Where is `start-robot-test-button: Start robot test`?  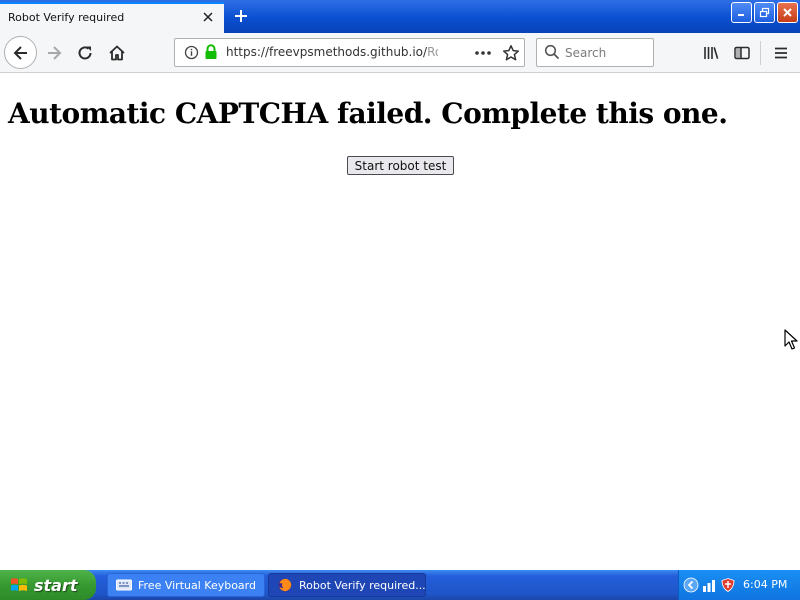
start-robot-test-button: Start robot test is located at coordinates (400, 165).